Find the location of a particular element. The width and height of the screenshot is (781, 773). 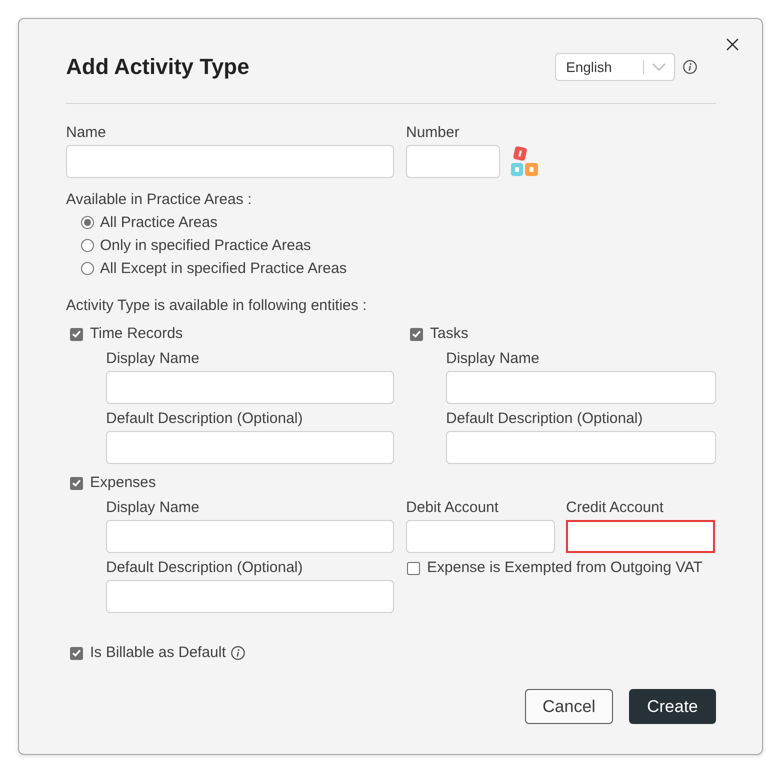

checkbox-label: Is Billable as Default is located at coordinates (158, 653).